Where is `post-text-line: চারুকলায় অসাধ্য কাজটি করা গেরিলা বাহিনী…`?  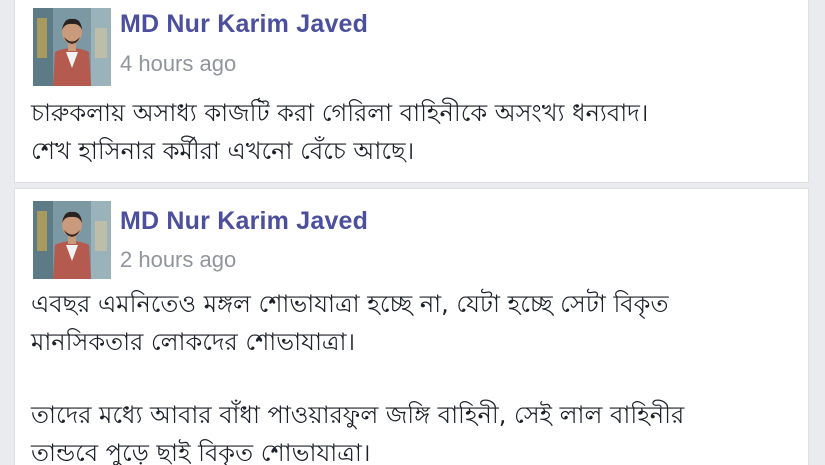 post-text-line: চারুকলায় অসাধ্য কাজটি করা গেরিলা বাহিনী… is located at coordinates (340, 113).